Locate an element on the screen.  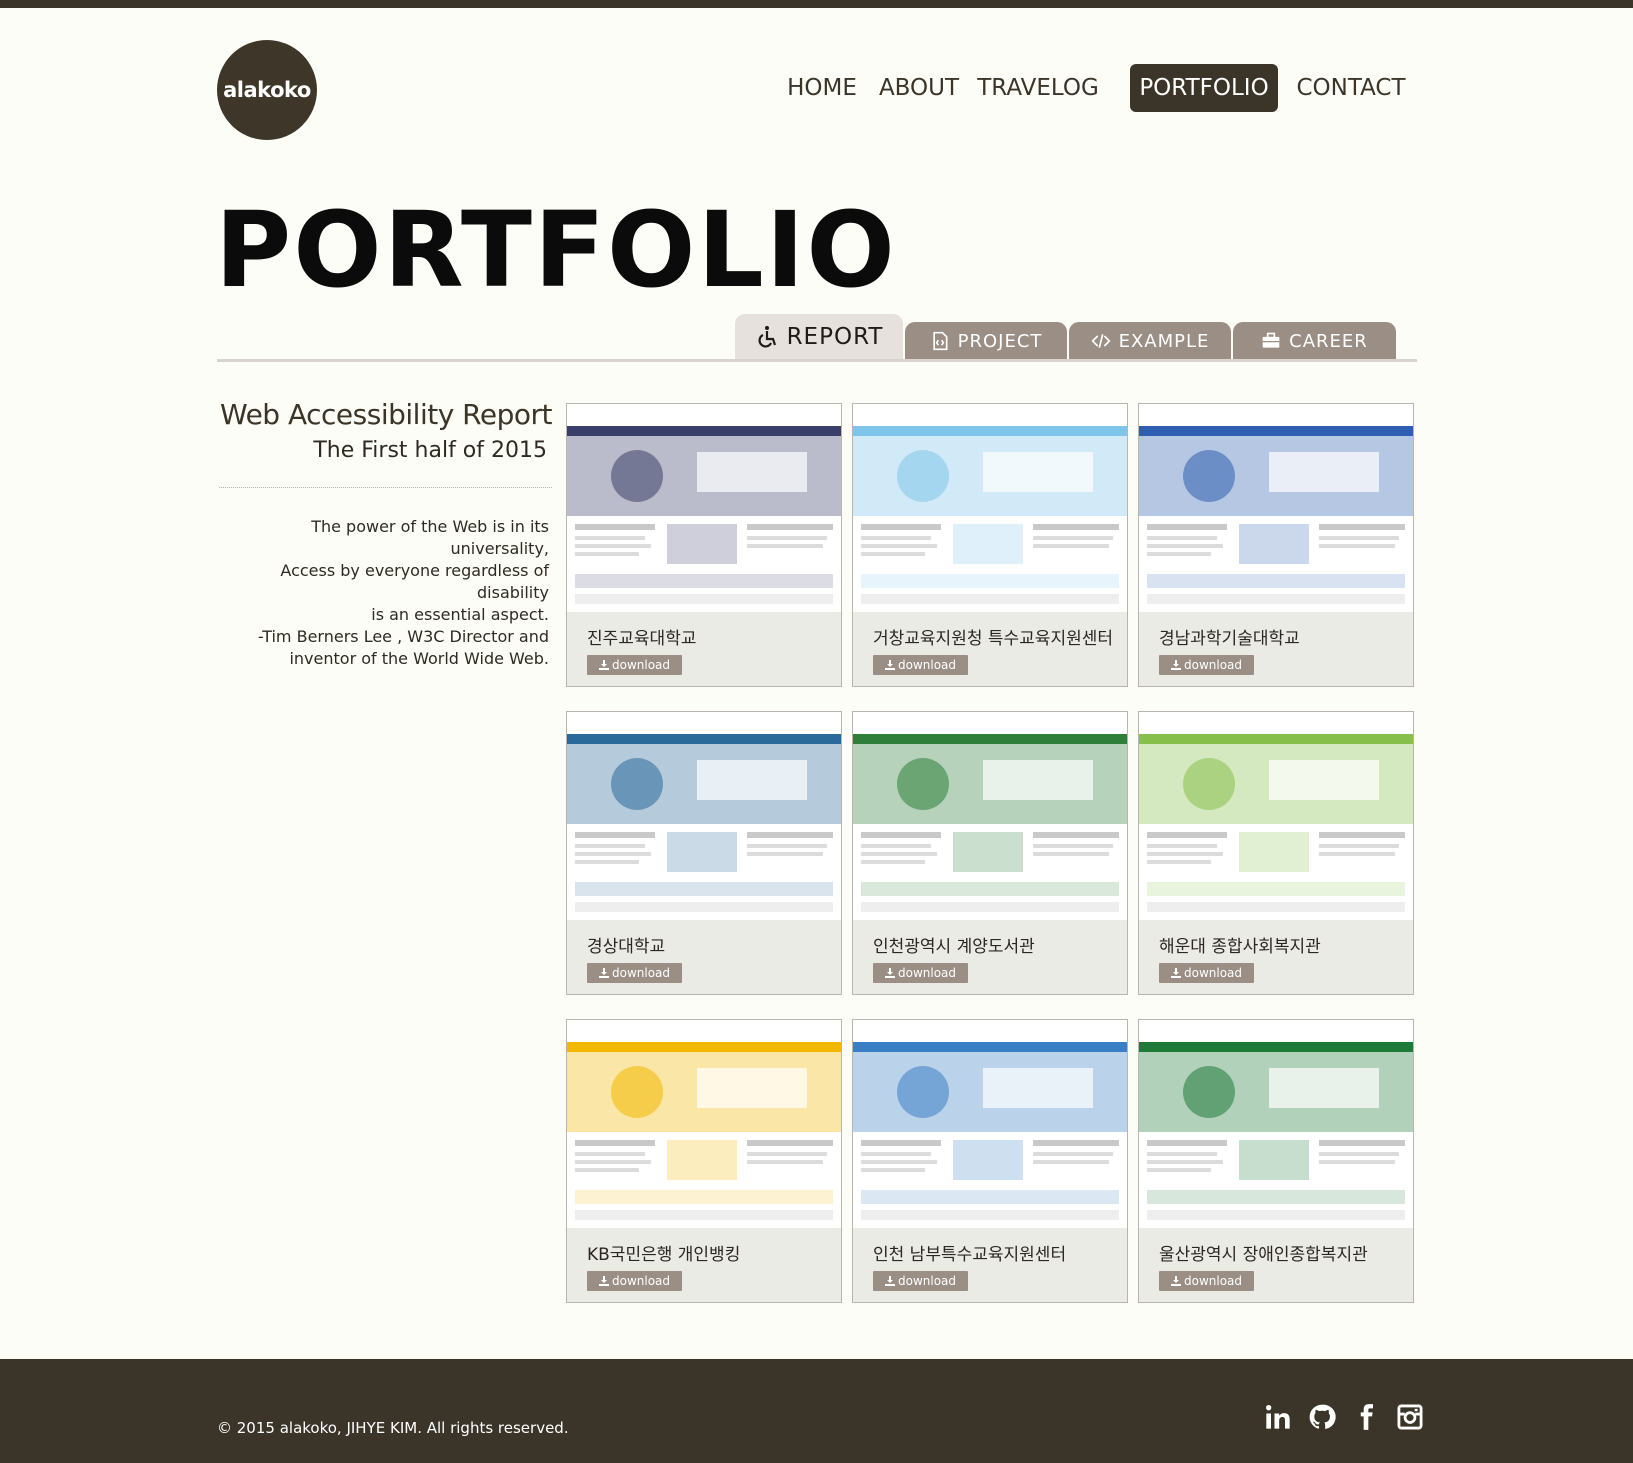
code-file-icon is located at coordinates (940, 341).